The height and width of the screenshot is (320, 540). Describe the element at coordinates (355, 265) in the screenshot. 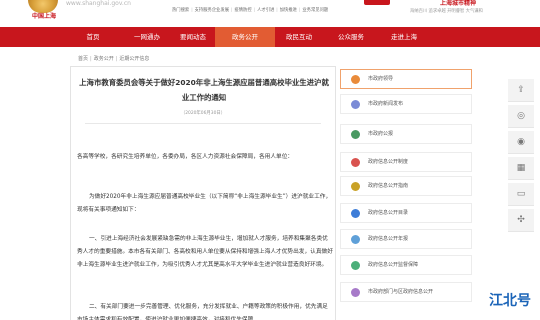

I see `shield-icon` at that location.